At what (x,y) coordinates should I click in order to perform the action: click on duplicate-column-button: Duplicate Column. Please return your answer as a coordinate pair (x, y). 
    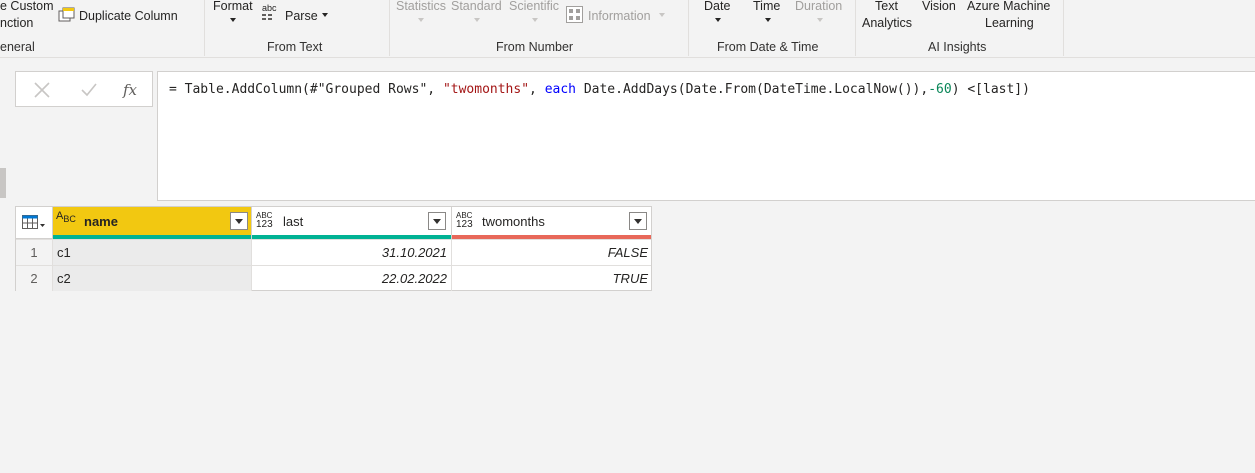
    Looking at the image, I should click on (128, 16).